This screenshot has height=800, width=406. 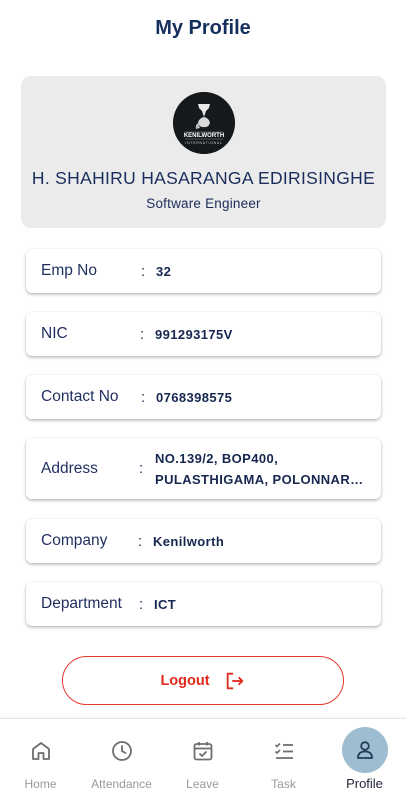 What do you see at coordinates (69, 468) in the screenshot?
I see `address-label: Address` at bounding box center [69, 468].